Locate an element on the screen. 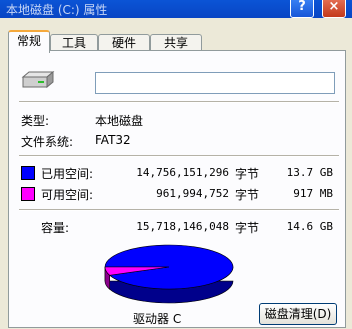 Image resolution: width=352 pixels, height=329 pixels. type-value: 本地磁盘 is located at coordinates (119, 121).